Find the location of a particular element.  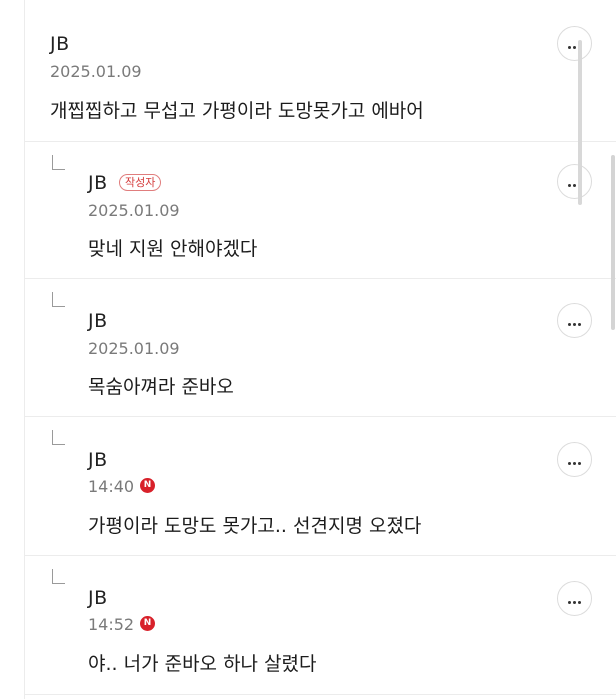

writer-badge: 작성자 is located at coordinates (140, 182).